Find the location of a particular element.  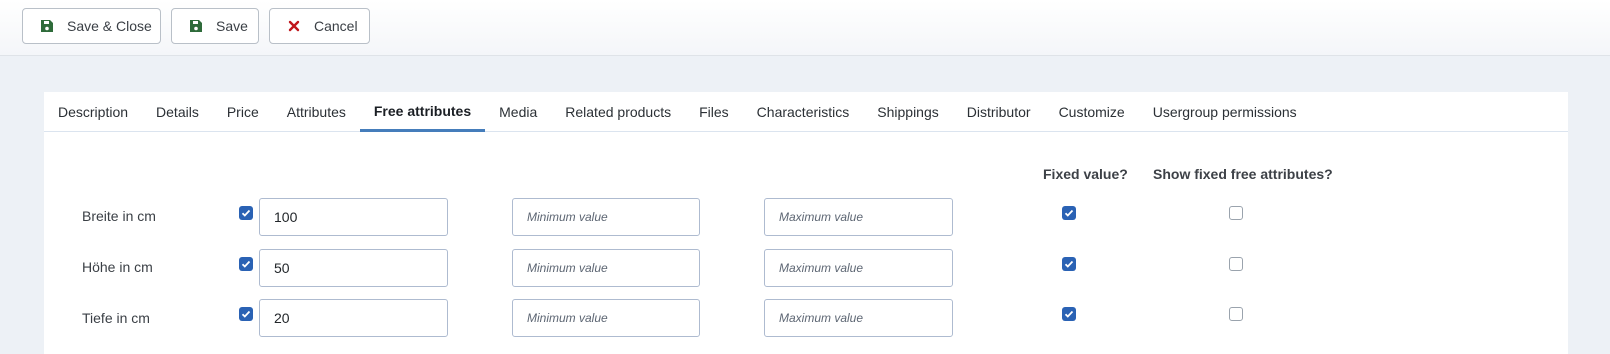

attribute-label: Höhe in cm is located at coordinates (117, 267).